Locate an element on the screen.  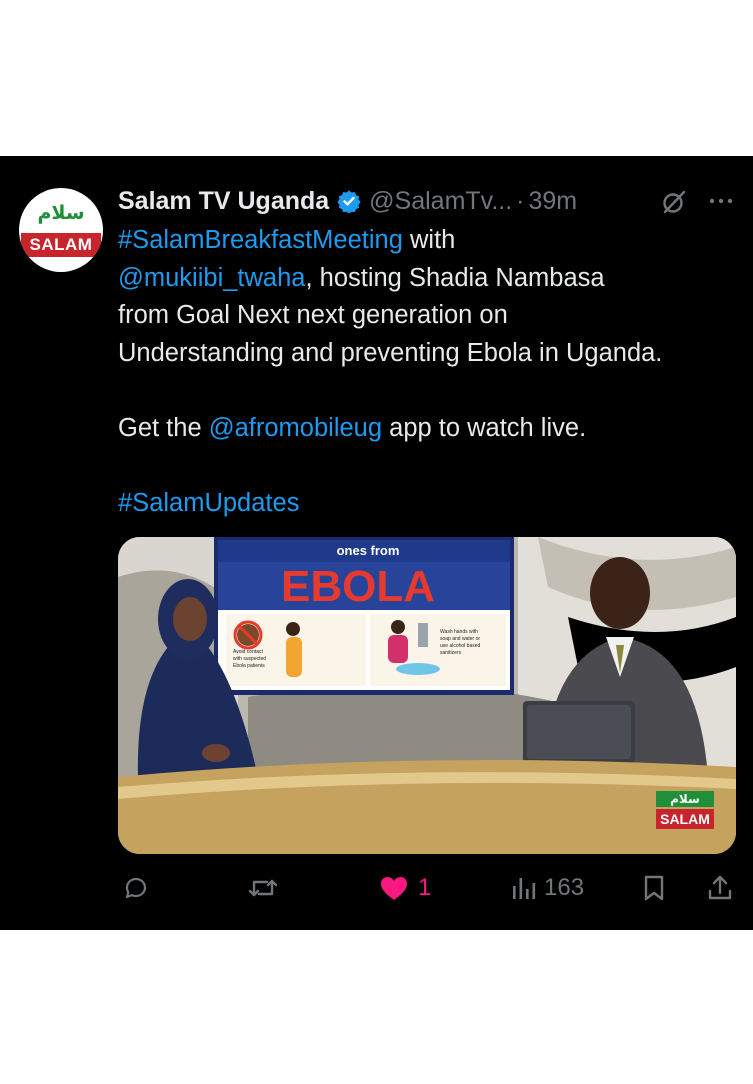
svg-text: with suspected is located at coordinates (249, 659).